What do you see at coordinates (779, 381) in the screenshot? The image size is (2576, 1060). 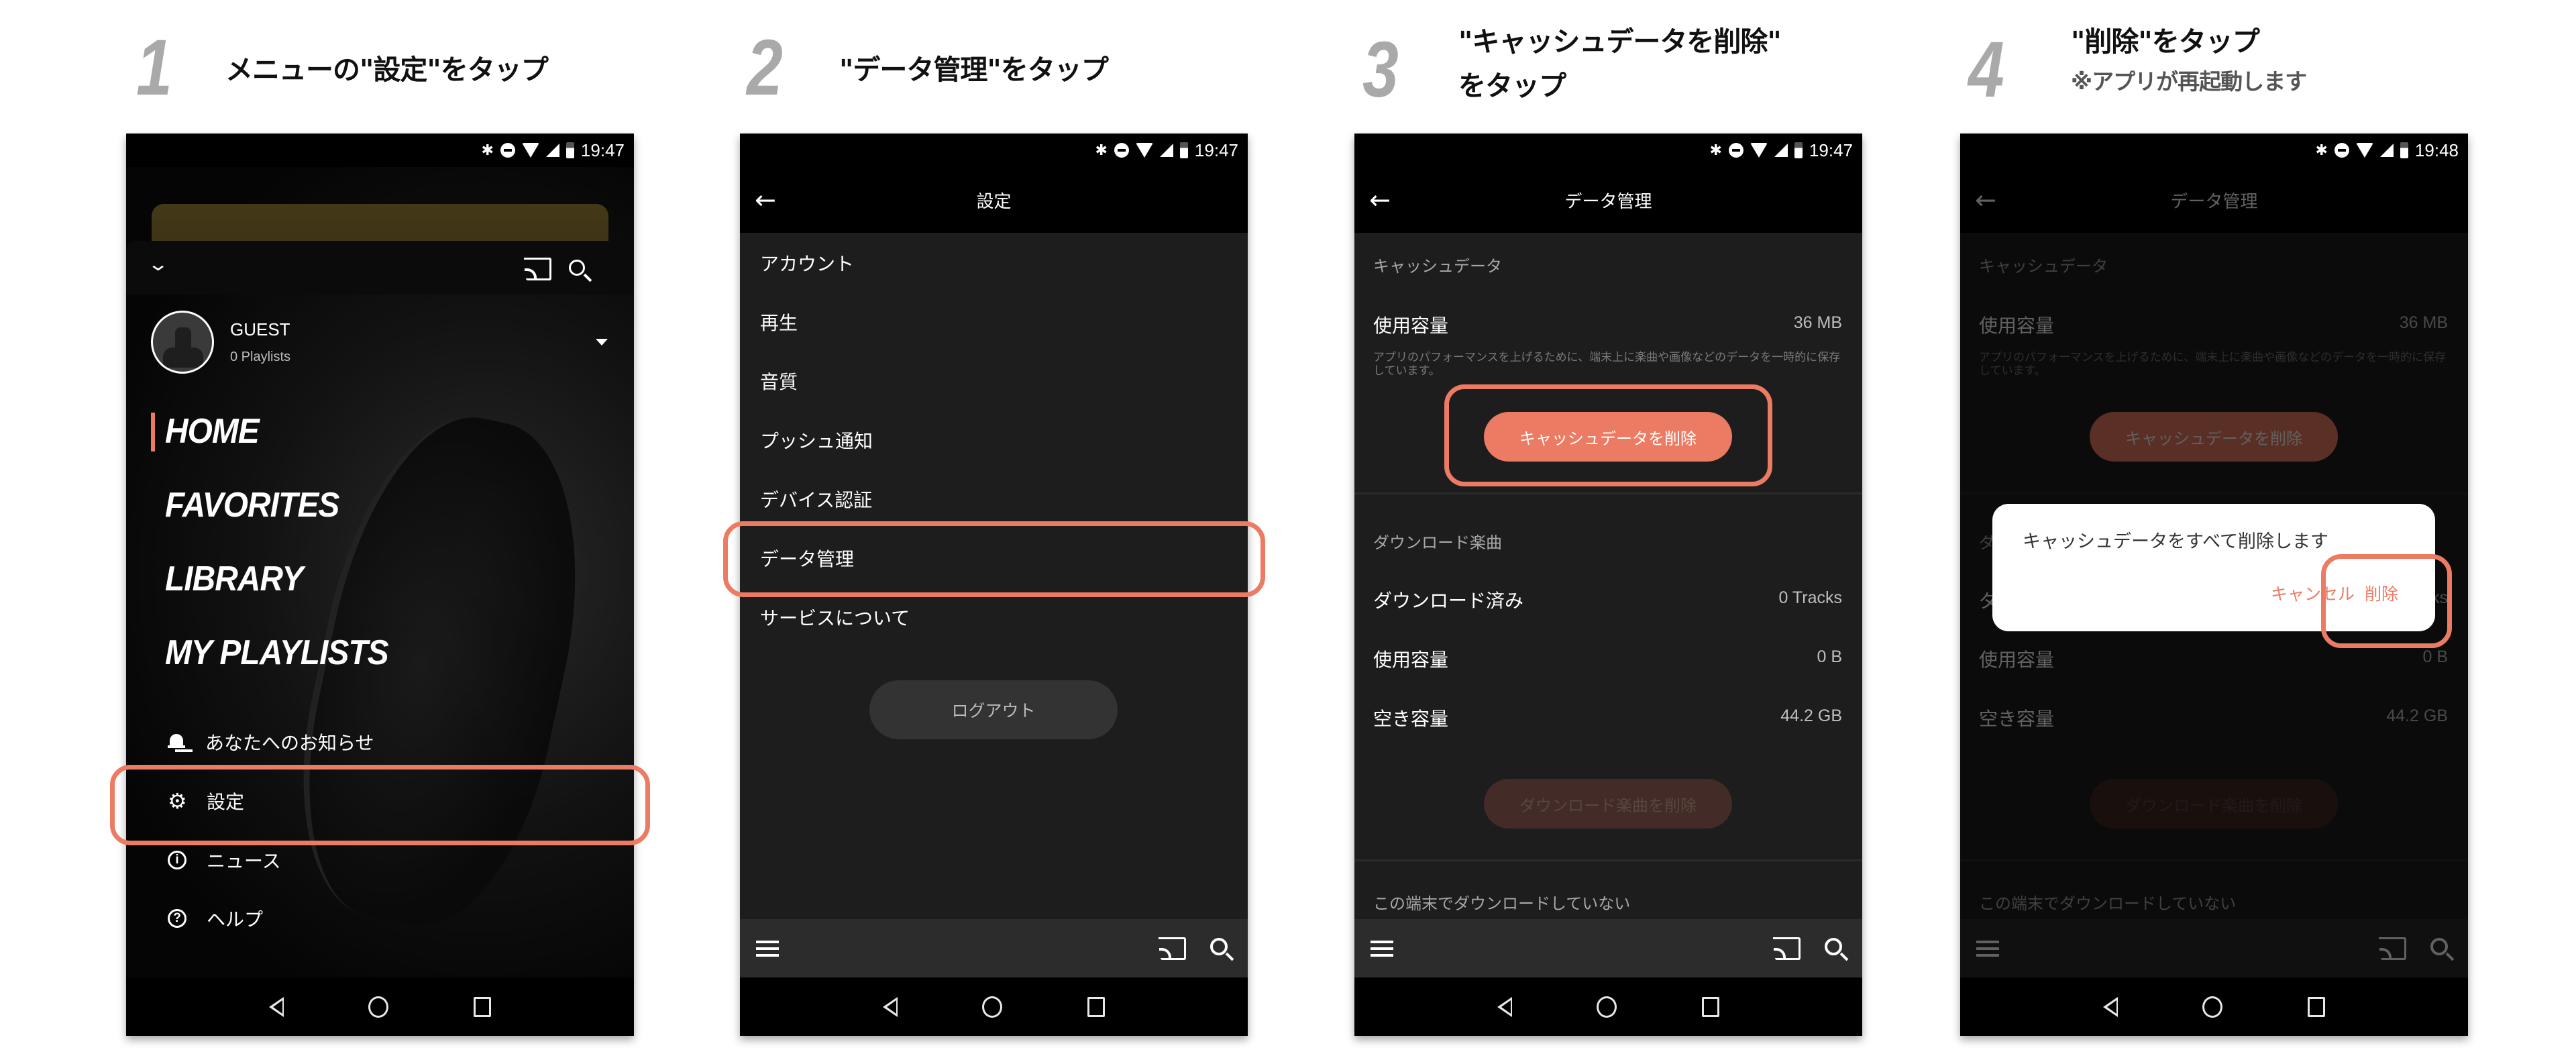 I see `settings-item-audio-quality: 音質` at bounding box center [779, 381].